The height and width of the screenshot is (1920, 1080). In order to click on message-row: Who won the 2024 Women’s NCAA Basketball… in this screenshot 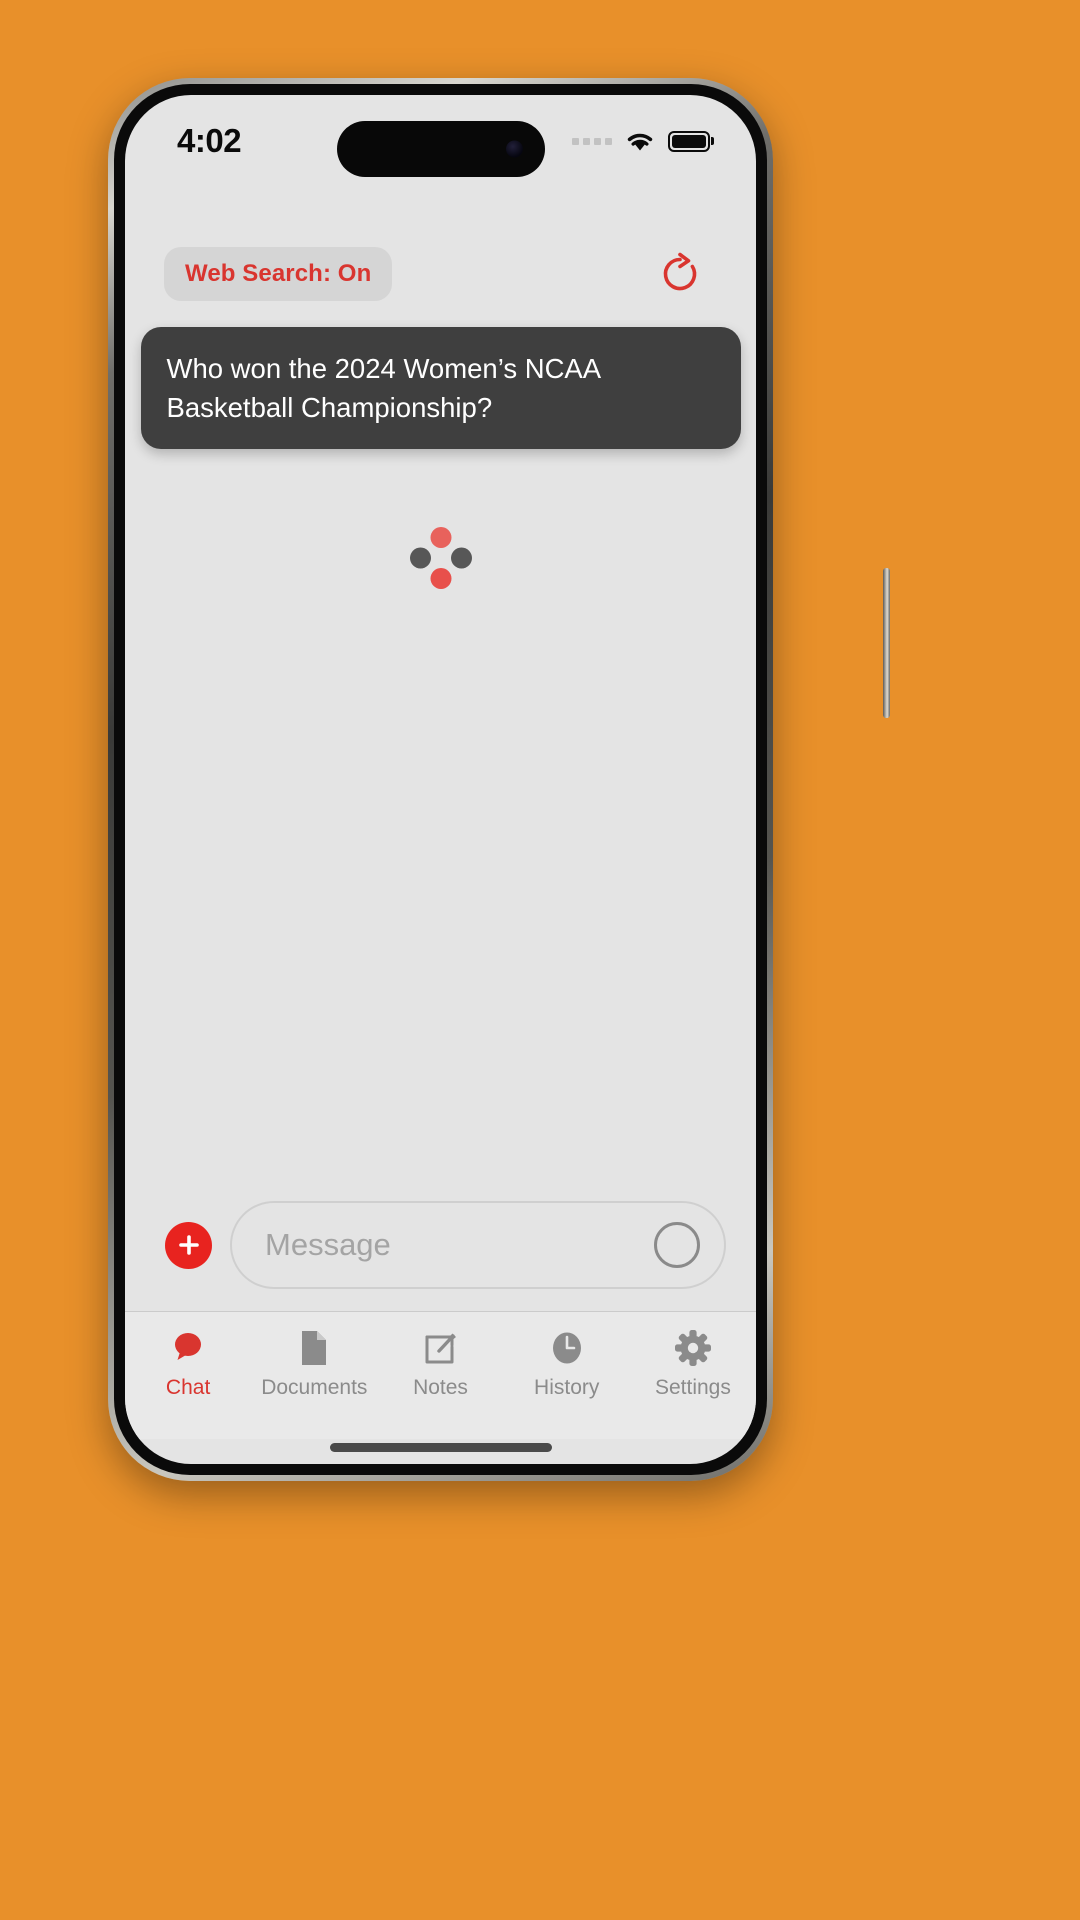, I will do `click(440, 388)`.